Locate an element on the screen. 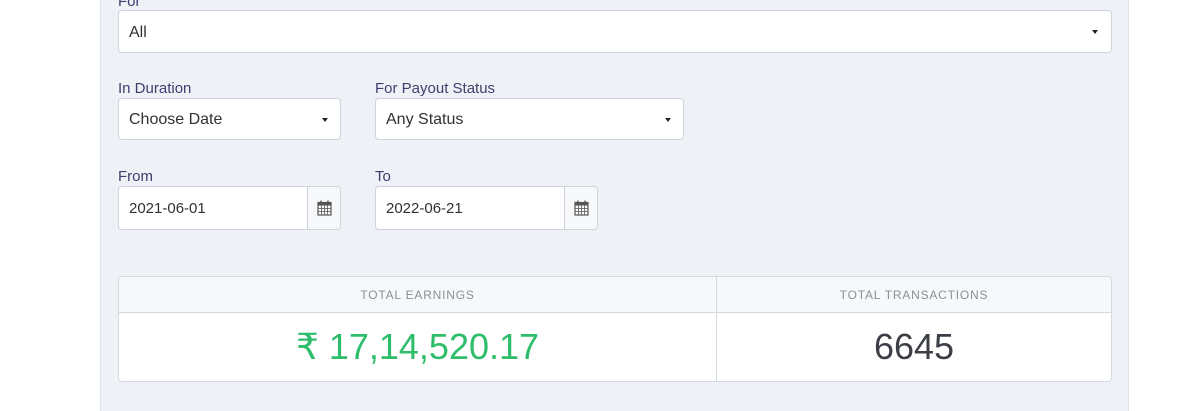  payout-status-label: For Payout Status is located at coordinates (435, 88).